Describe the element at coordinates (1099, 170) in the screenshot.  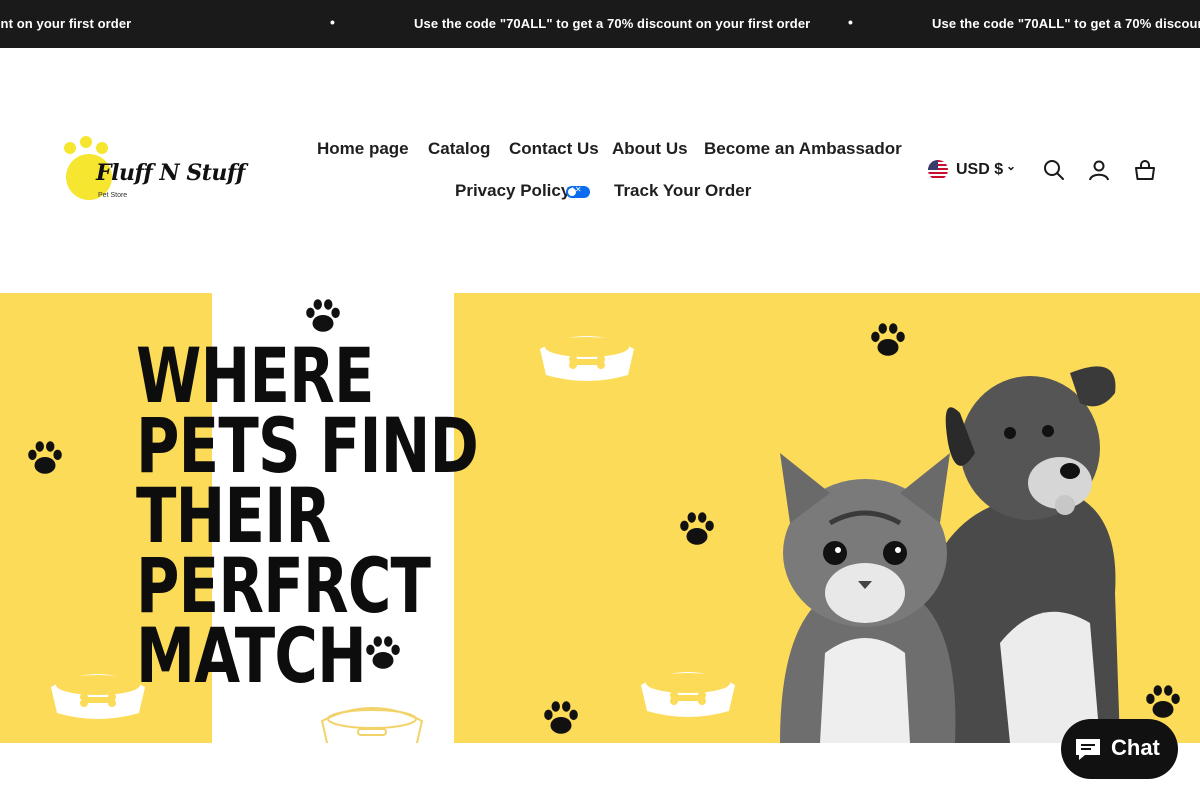
I see `account-icon` at that location.